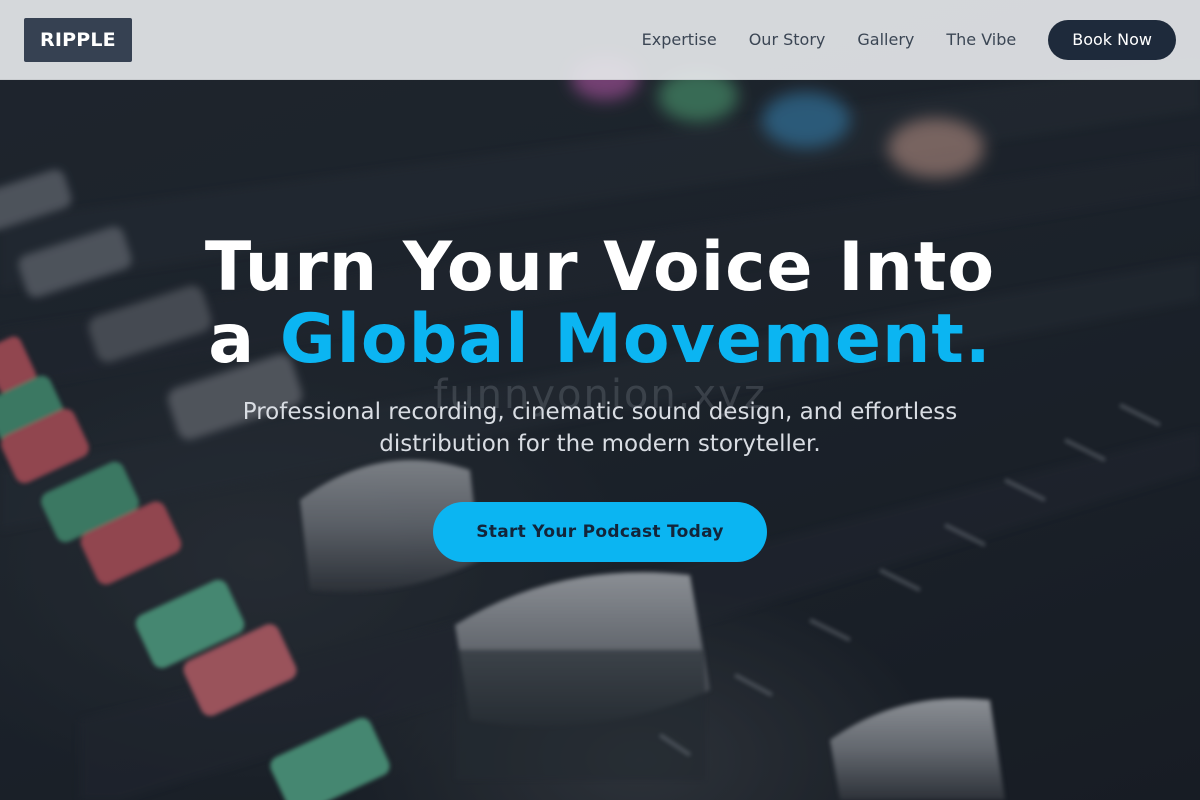 The height and width of the screenshot is (800, 1200). I want to click on hero-title-line2-prefix: a, so click(244, 339).